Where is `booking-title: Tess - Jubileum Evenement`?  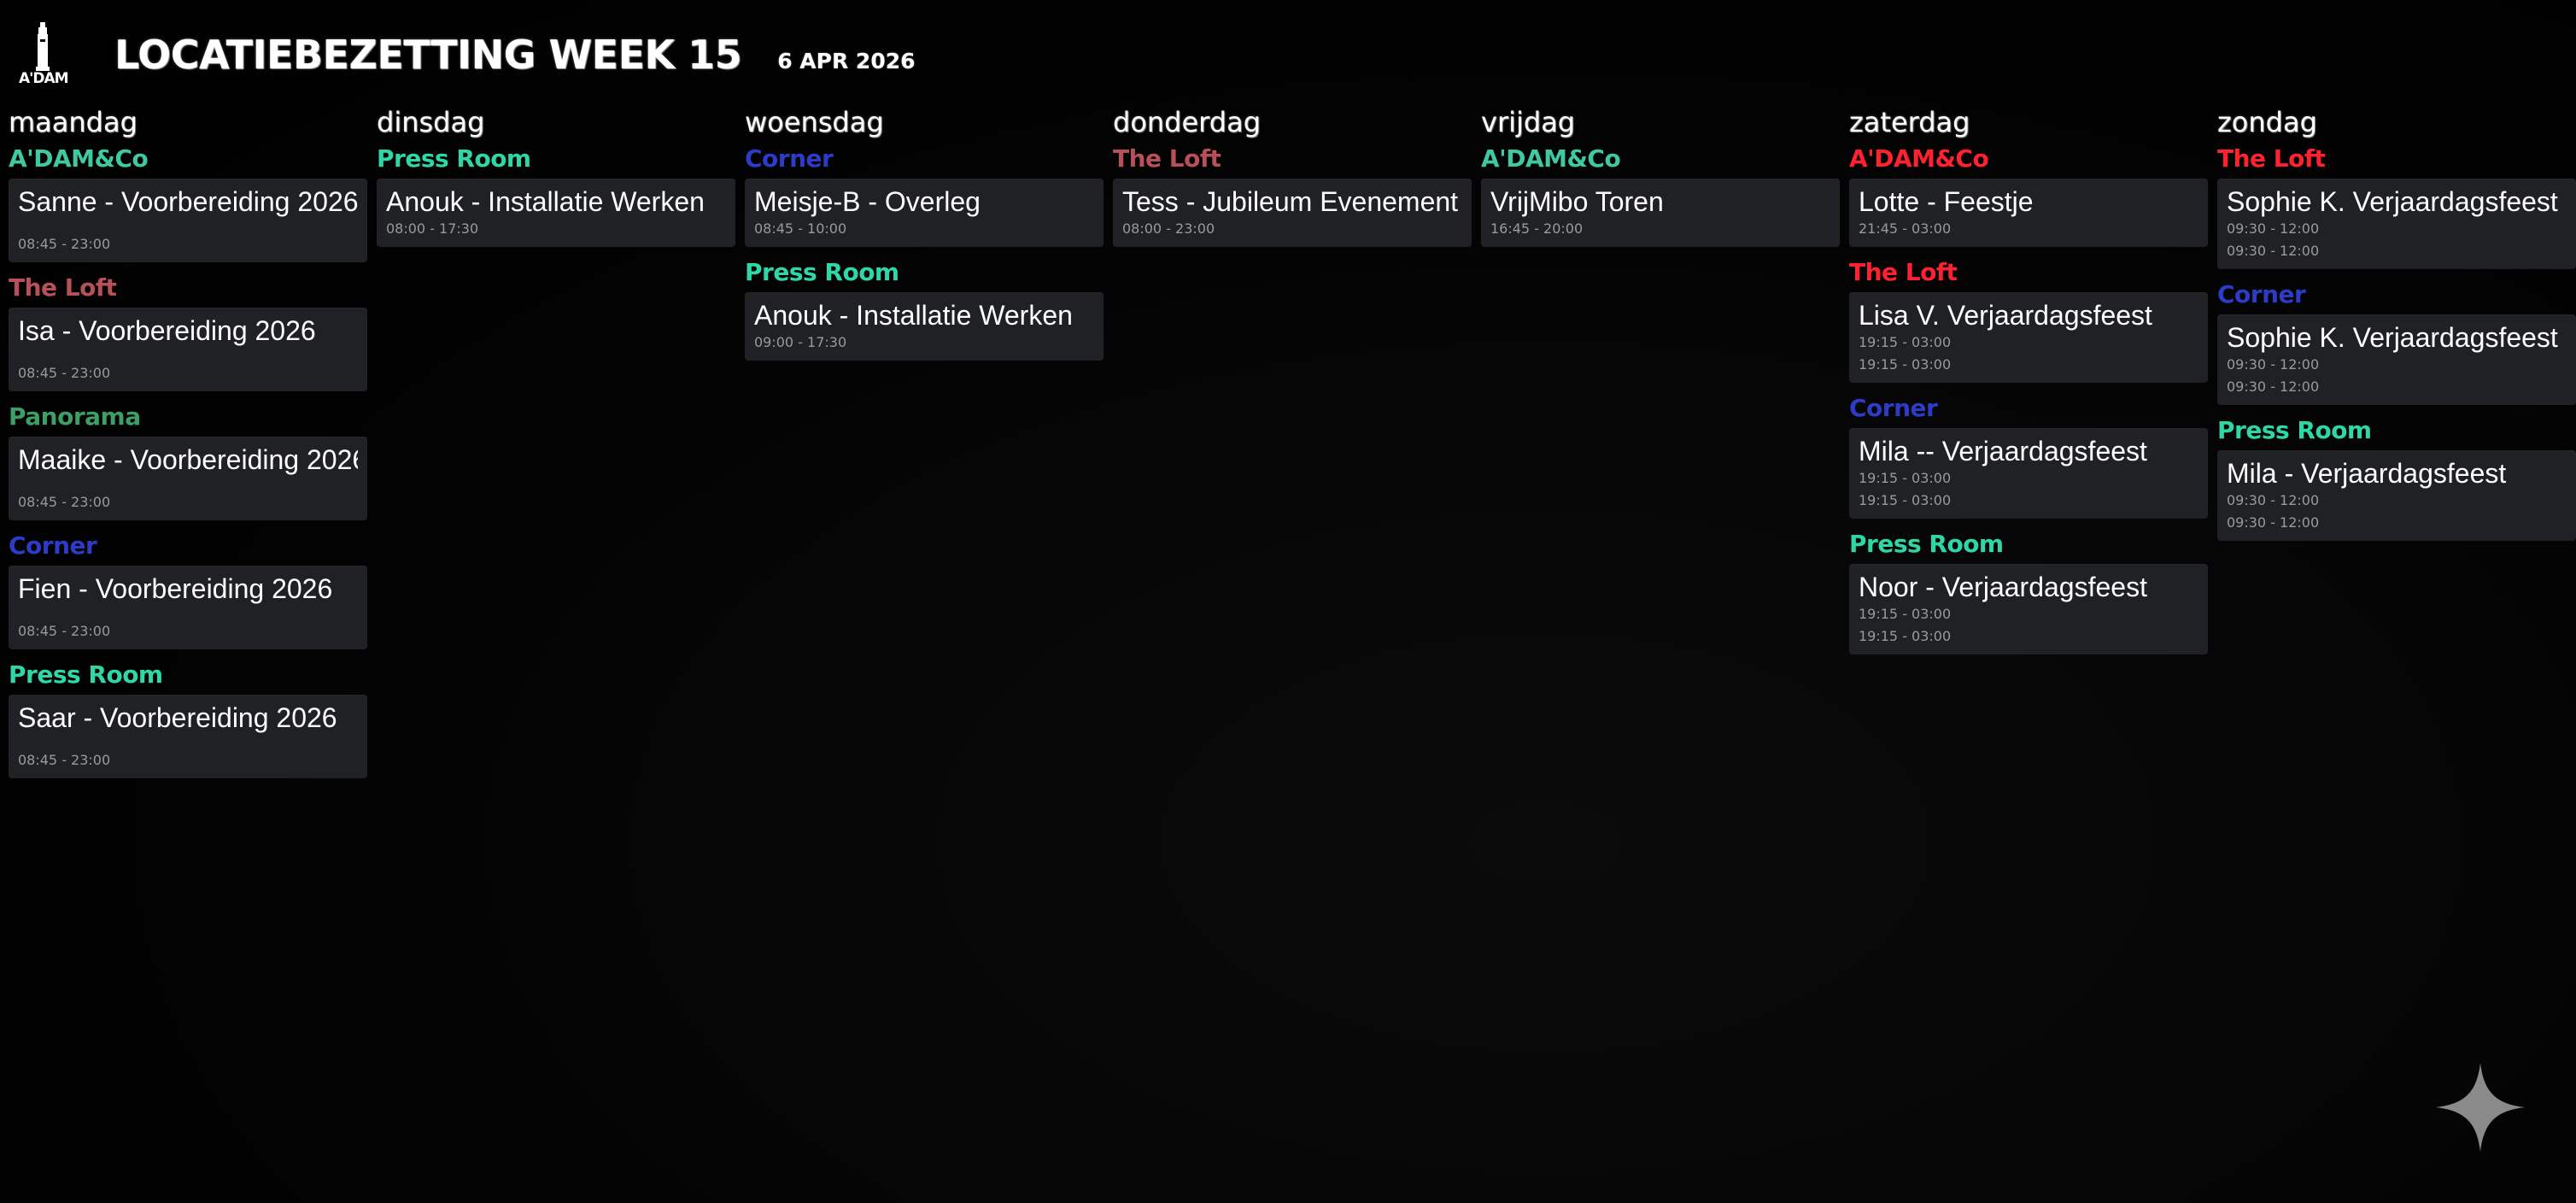 booking-title: Tess - Jubileum Evenement is located at coordinates (1290, 201).